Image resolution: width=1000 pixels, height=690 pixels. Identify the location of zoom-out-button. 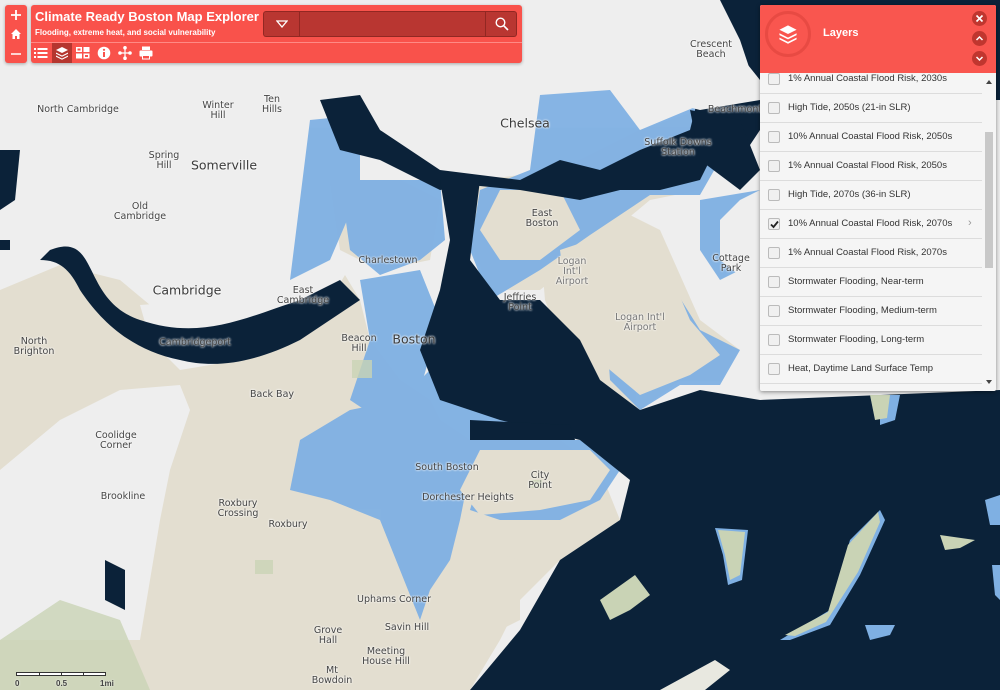
(16, 52).